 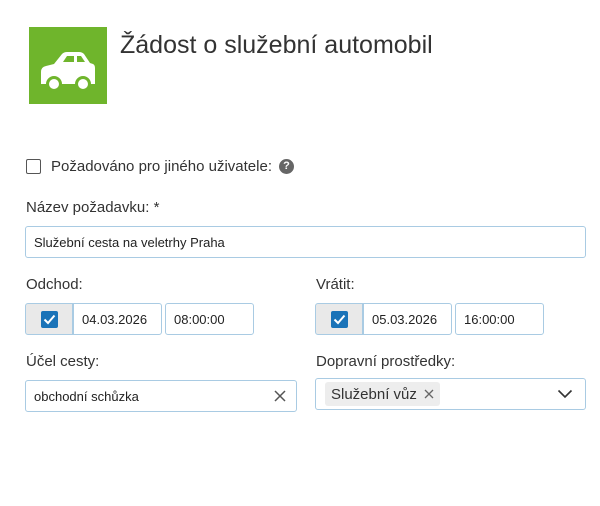 I want to click on clear-icon, so click(x=280, y=396).